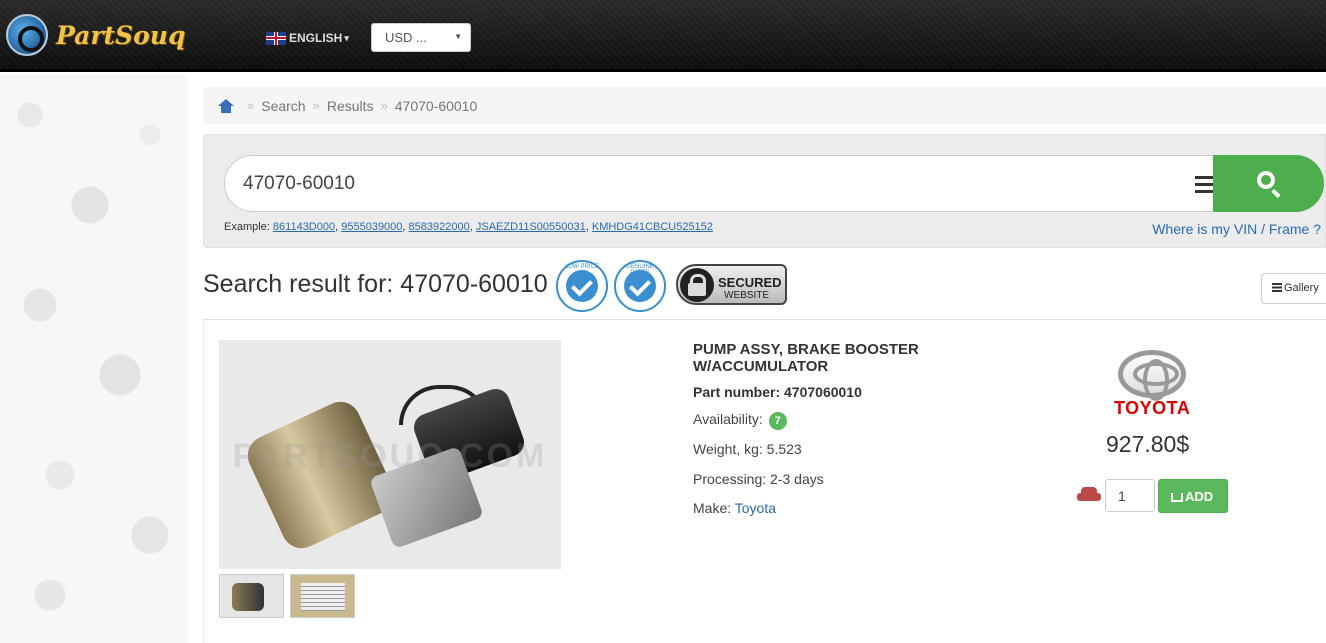 The image size is (1326, 643). Describe the element at coordinates (1205, 184) in the screenshot. I see `menu-icon` at that location.